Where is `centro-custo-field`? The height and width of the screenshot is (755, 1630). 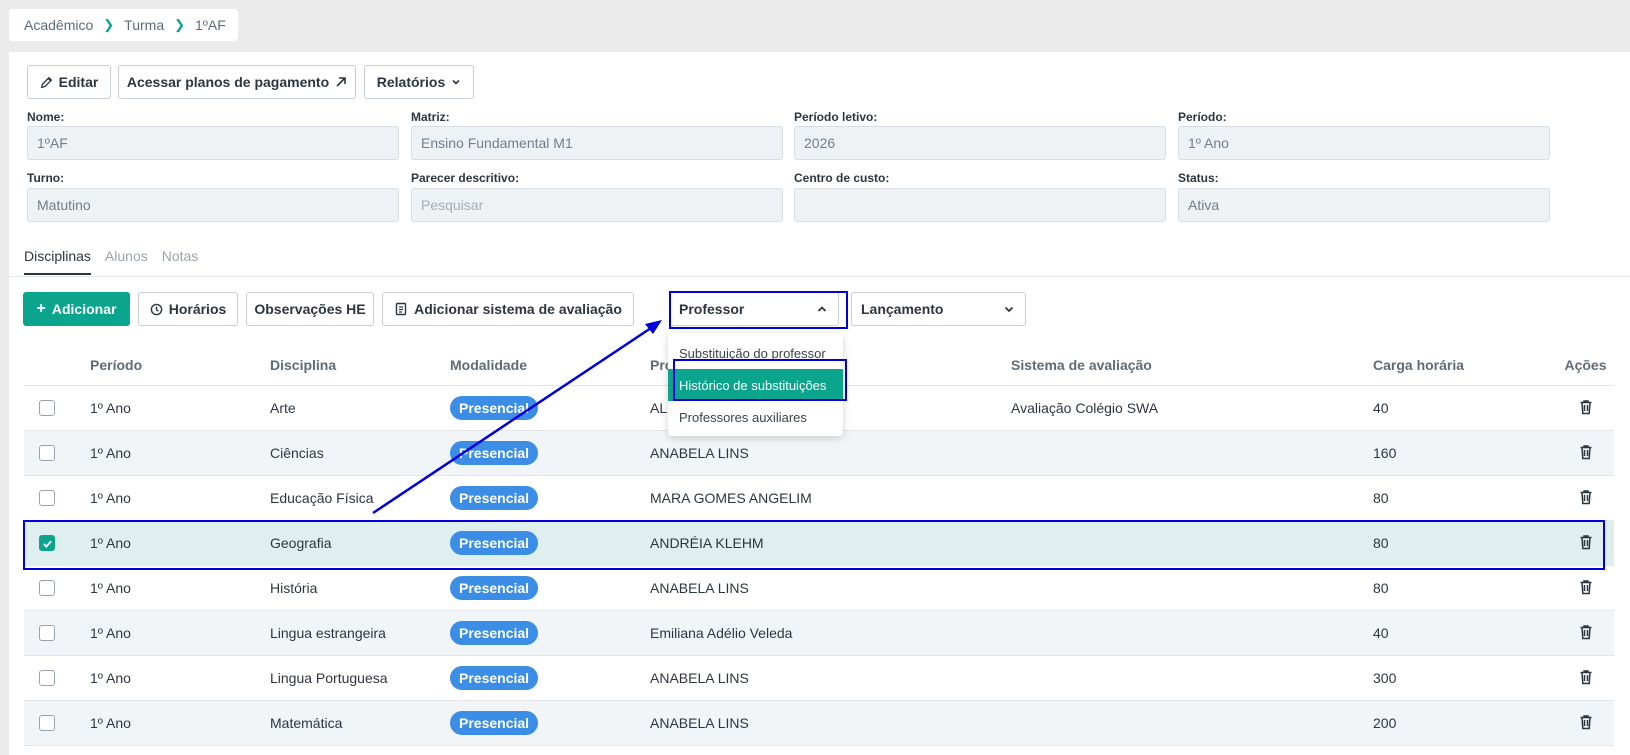 centro-custo-field is located at coordinates (980, 205).